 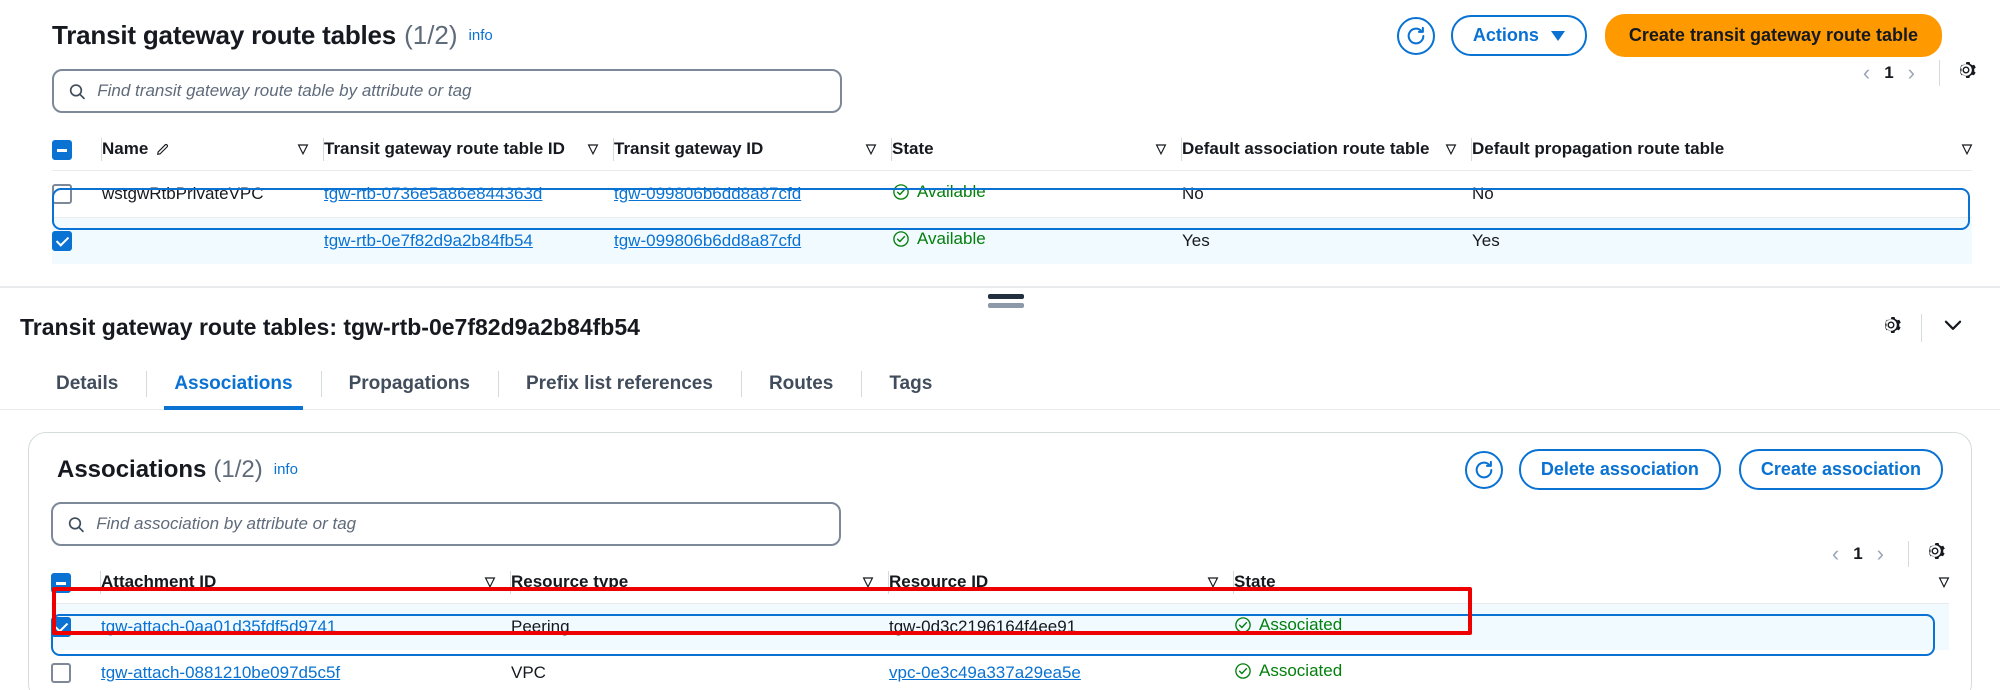 What do you see at coordinates (1301, 670) in the screenshot?
I see `state-text: Associated` at bounding box center [1301, 670].